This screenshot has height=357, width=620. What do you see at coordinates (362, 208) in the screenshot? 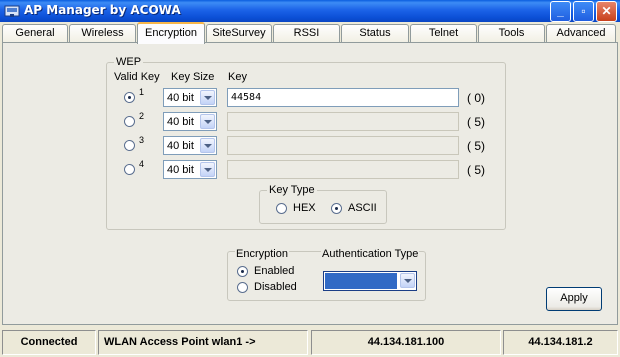
I see `key-type-ascii-label: ASCII` at bounding box center [362, 208].